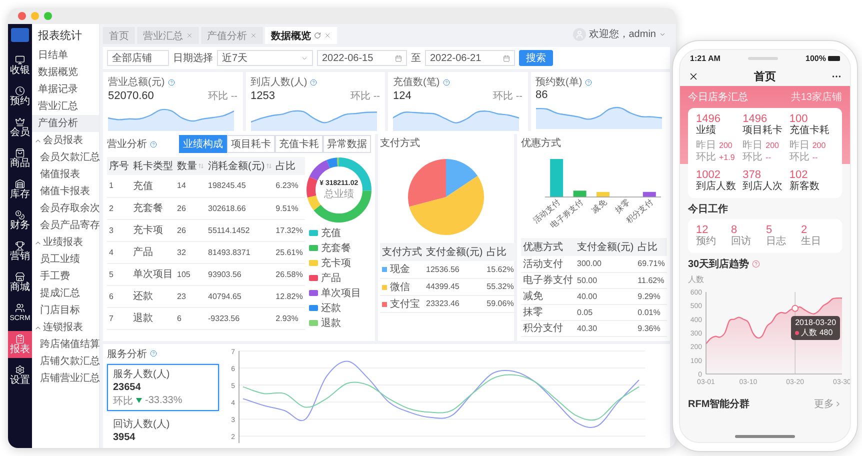  What do you see at coordinates (240, 230) in the screenshot?
I see `table-cell: 55114.1452` at bounding box center [240, 230].